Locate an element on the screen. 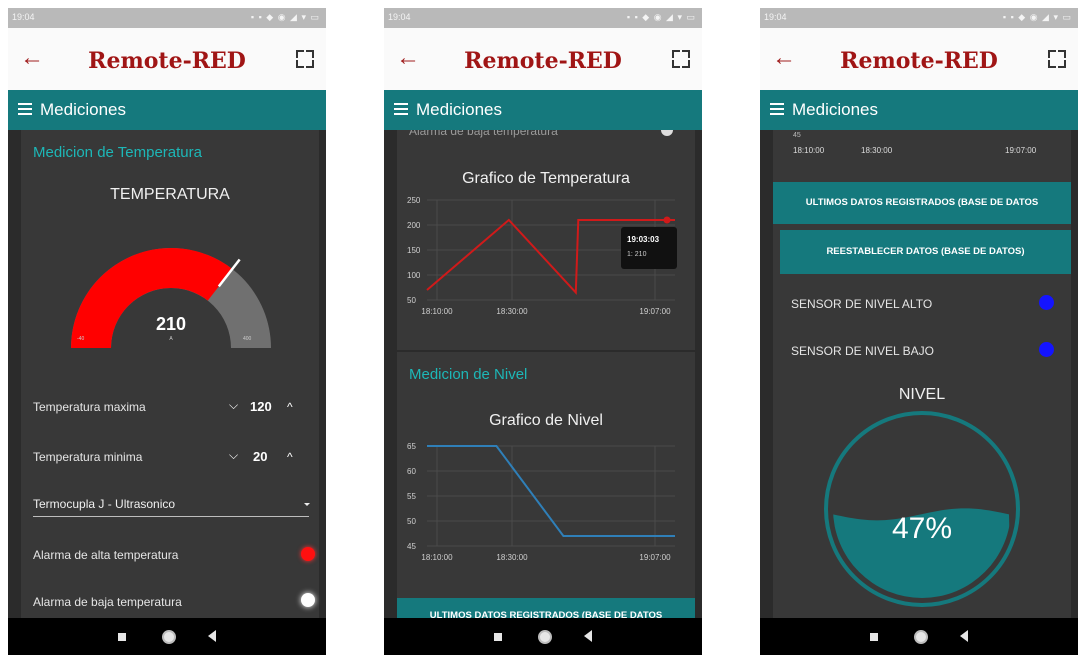 Image resolution: width=1078 pixels, height=658 pixels. temp-min-value: 20 is located at coordinates (260, 456).